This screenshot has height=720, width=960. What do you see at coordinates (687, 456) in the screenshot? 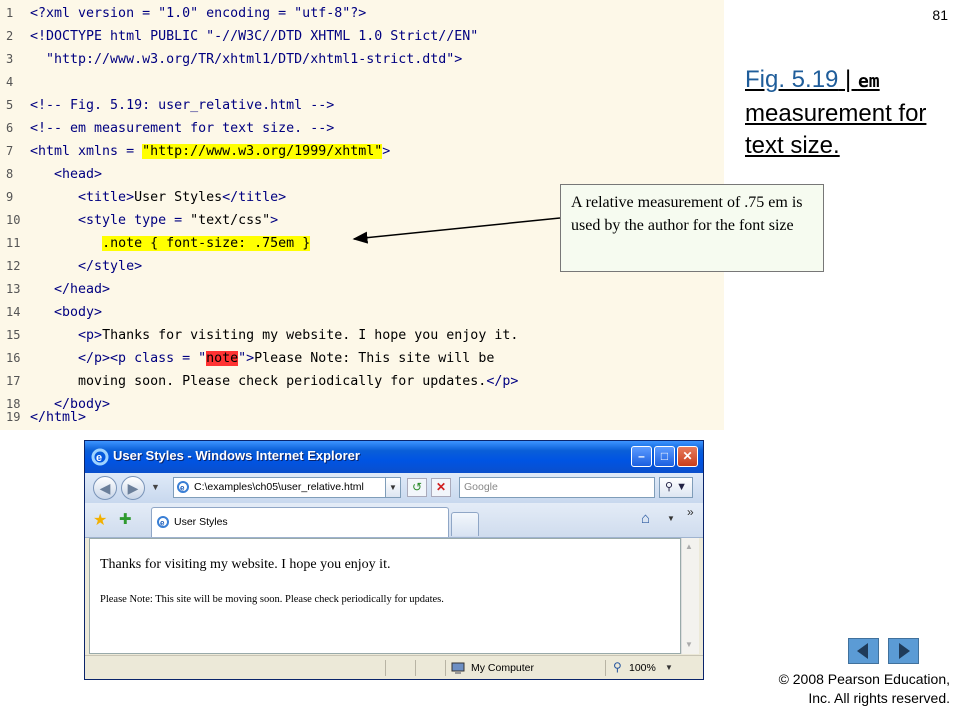
I see `close-button: ✕` at bounding box center [687, 456].